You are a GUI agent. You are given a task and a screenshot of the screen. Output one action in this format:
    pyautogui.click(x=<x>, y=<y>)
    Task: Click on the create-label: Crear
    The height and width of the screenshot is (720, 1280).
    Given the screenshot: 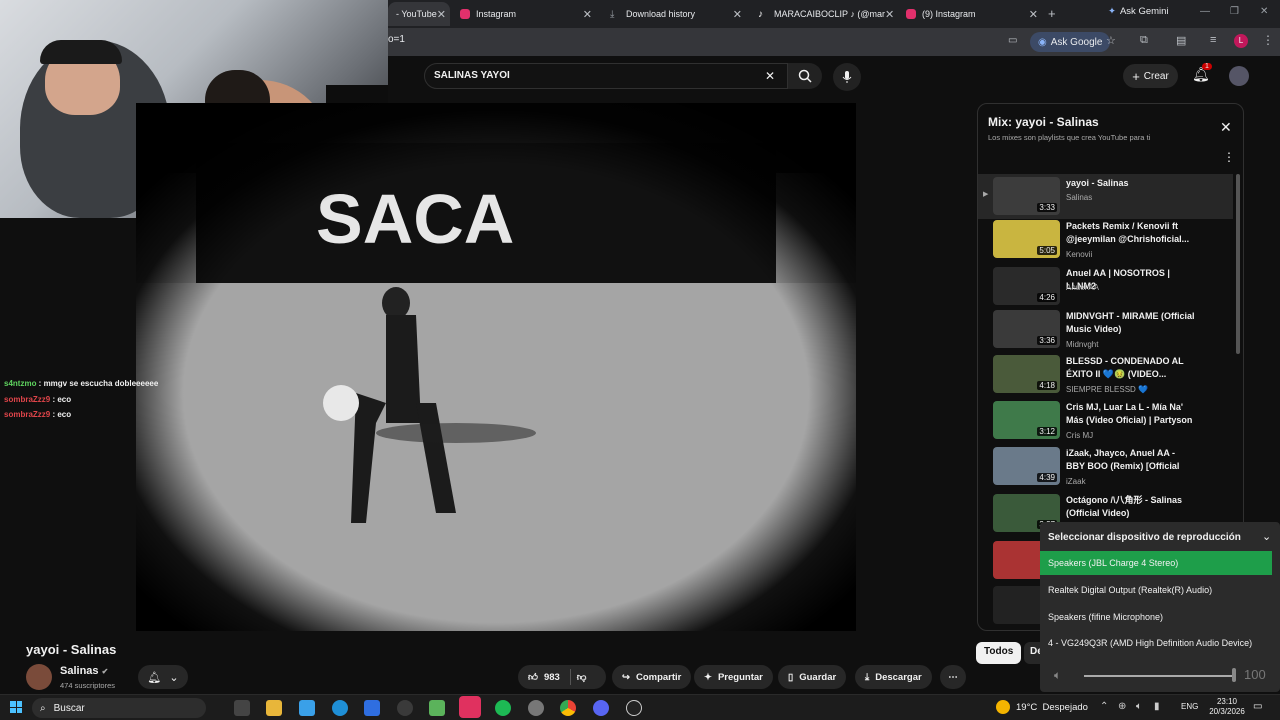 What is the action you would take?
    pyautogui.click(x=1156, y=76)
    